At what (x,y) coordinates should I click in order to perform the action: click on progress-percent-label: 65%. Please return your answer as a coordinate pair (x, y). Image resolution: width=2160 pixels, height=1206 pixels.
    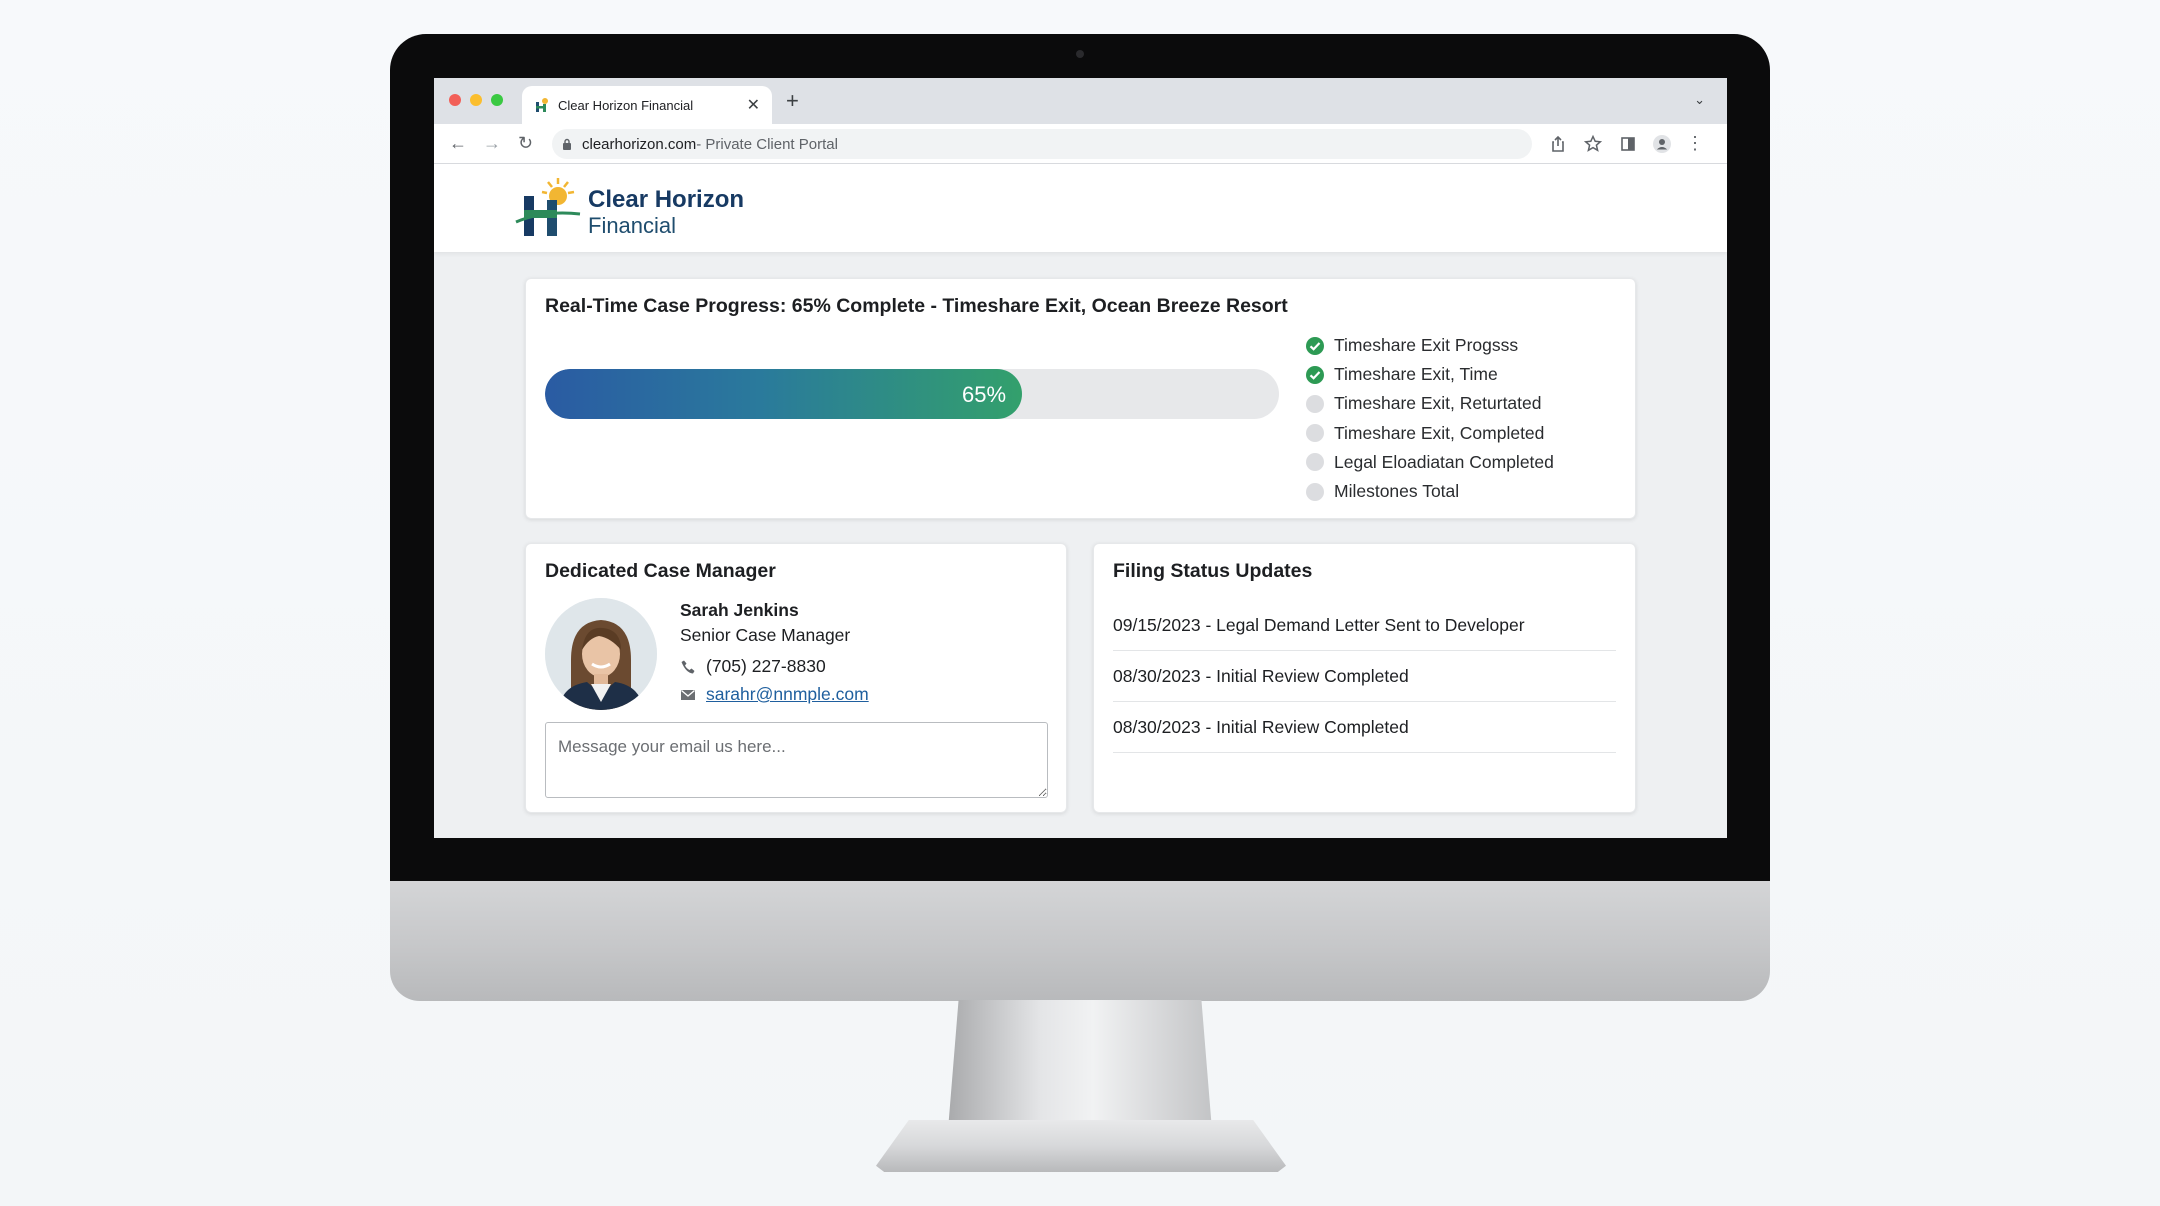
    Looking at the image, I should click on (984, 394).